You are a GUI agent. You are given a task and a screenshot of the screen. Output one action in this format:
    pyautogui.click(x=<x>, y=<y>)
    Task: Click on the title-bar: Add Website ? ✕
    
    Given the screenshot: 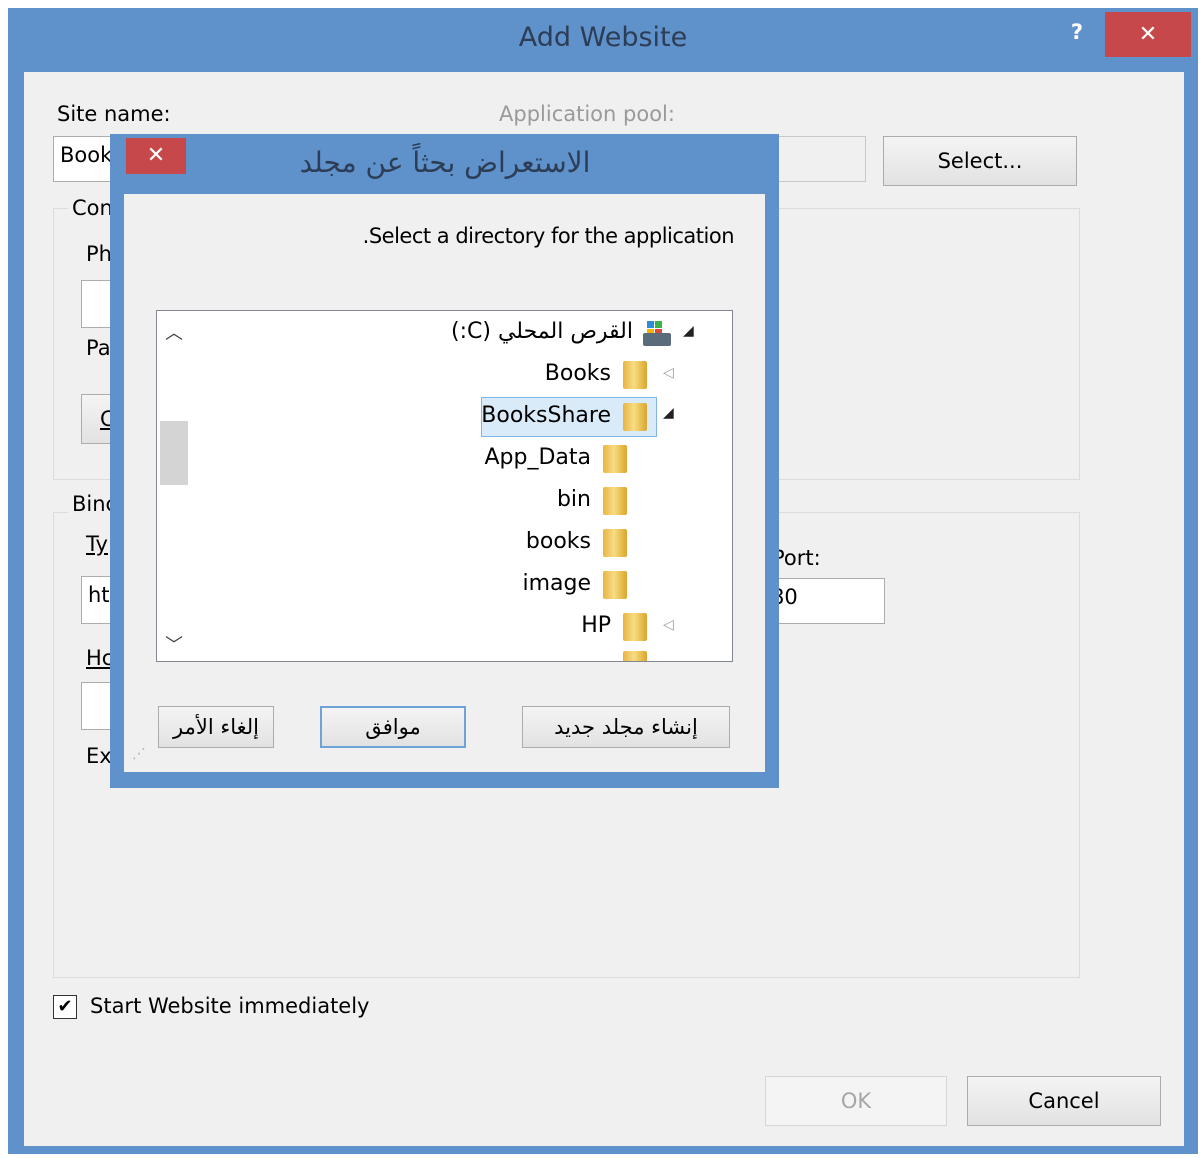 What is the action you would take?
    pyautogui.click(x=603, y=39)
    